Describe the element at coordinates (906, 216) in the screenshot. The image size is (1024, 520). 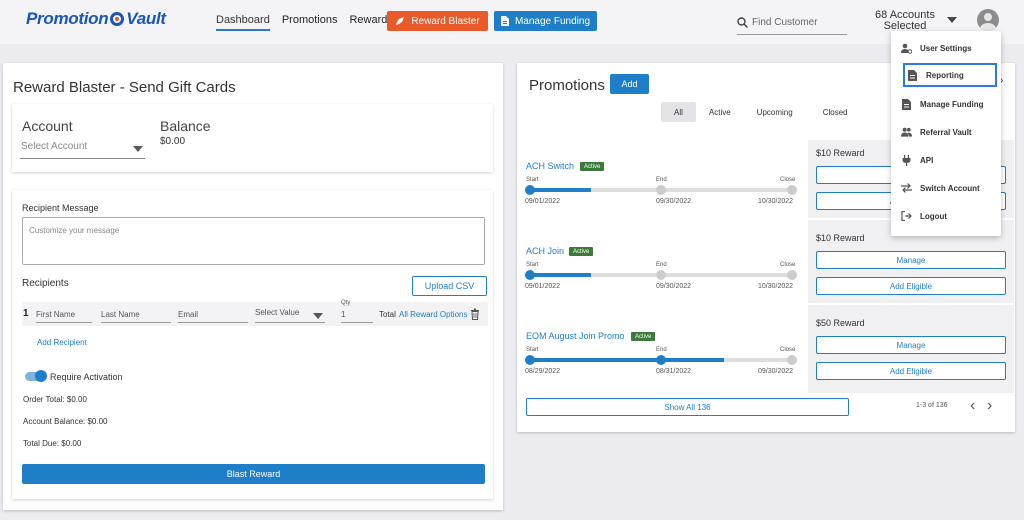
I see `logout-icon` at that location.